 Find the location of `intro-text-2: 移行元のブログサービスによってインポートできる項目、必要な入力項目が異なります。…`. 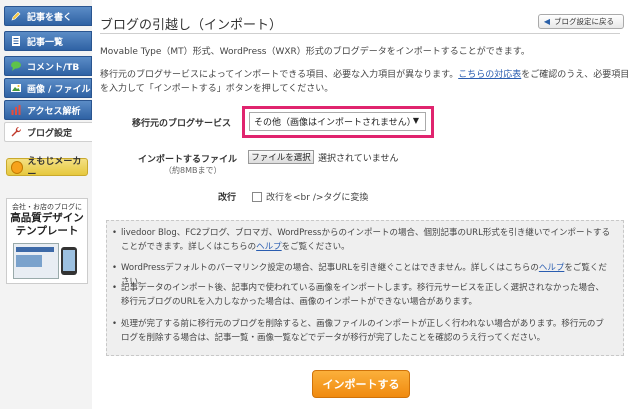

intro-text-2: 移行元のブログサービスによってインポートできる項目、必要な入力項目が異なります。… is located at coordinates (365, 82).